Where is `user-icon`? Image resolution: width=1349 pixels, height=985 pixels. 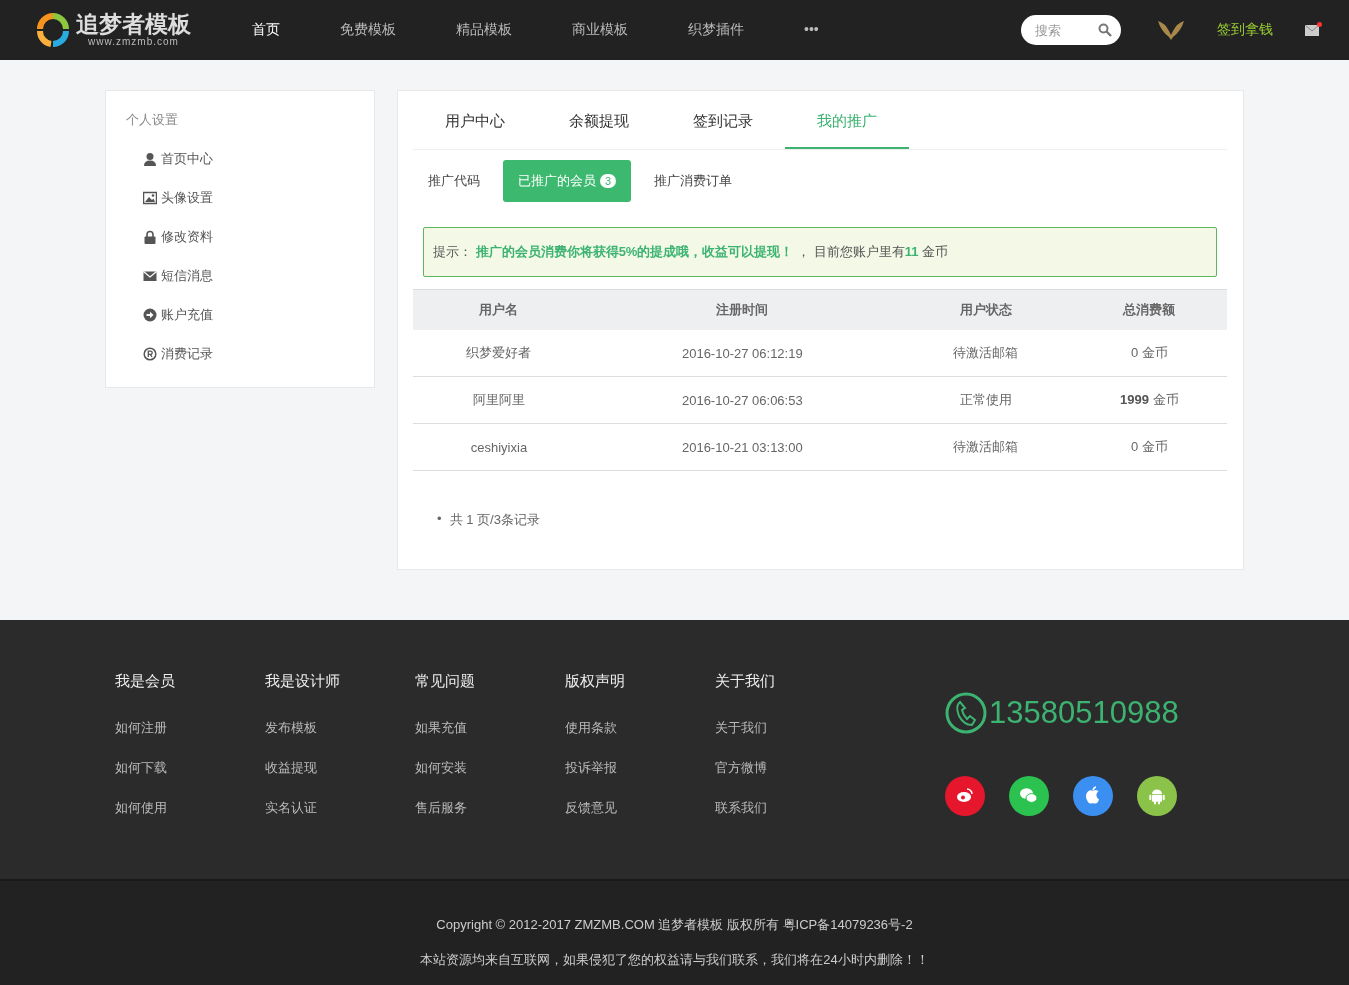
user-icon is located at coordinates (150, 158).